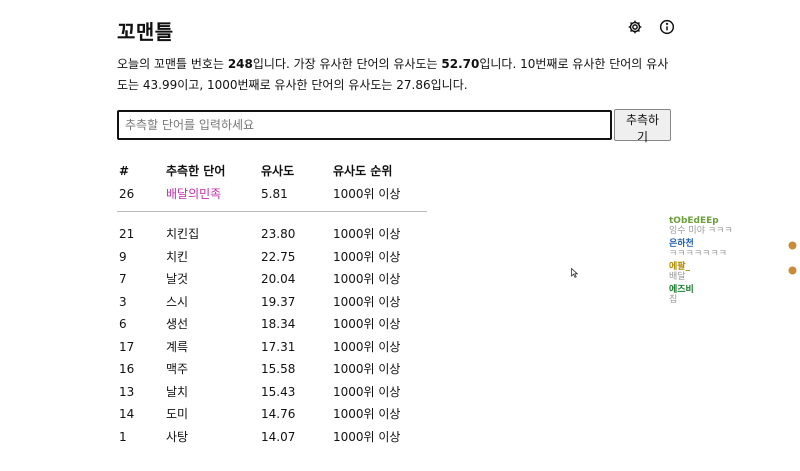 The image size is (800, 471). I want to click on guess-number: 26, so click(127, 193).